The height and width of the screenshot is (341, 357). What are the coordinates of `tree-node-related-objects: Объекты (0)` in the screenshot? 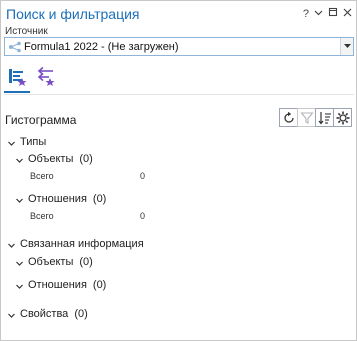 It's located at (54, 262).